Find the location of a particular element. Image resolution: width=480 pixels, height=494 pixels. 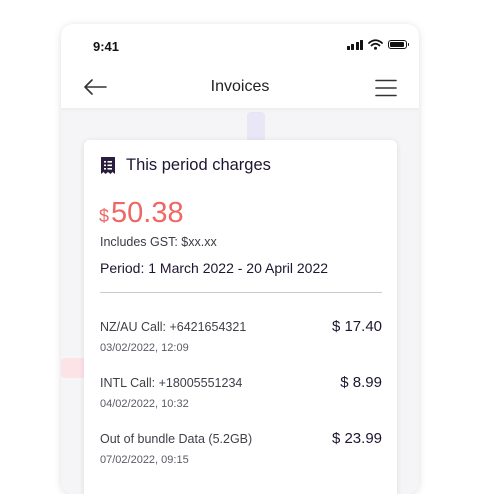

charge-amount: $ 17.40 is located at coordinates (356, 326).